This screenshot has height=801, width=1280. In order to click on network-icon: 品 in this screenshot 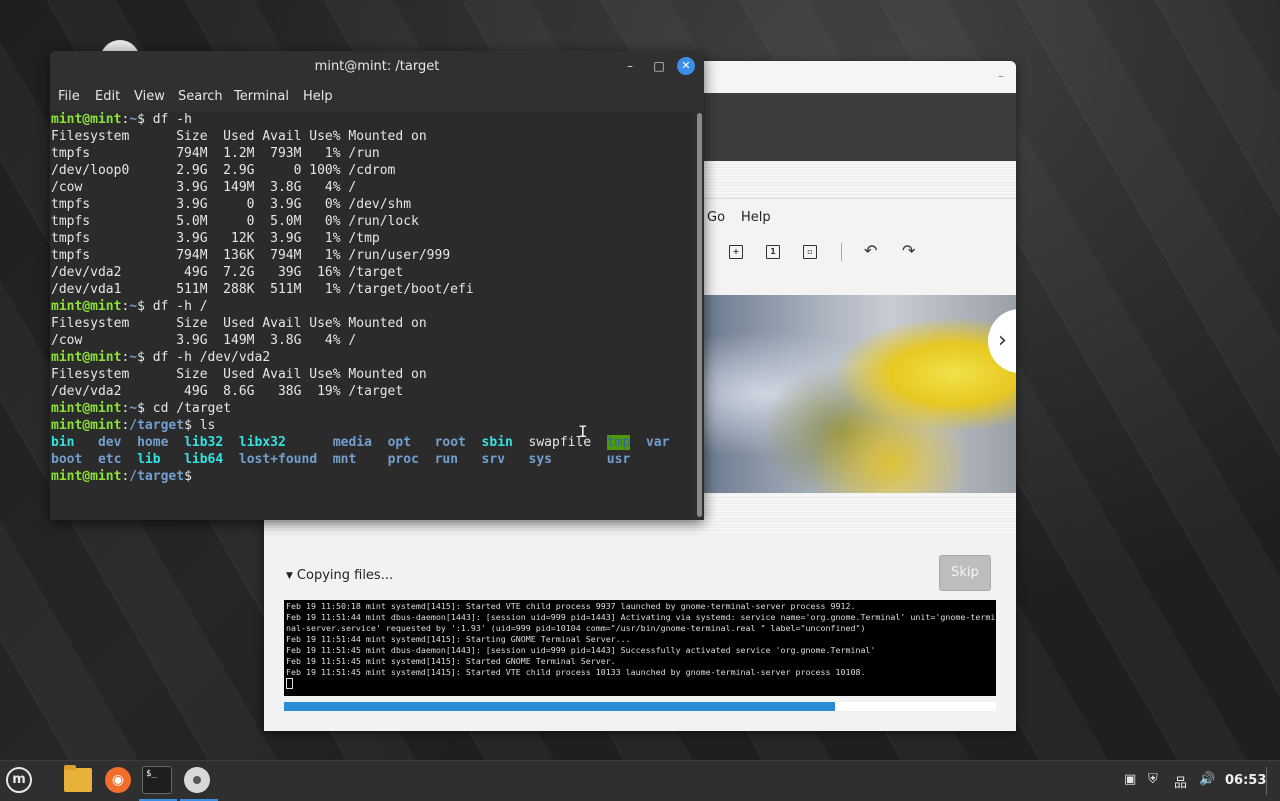, I will do `click(1180, 781)`.